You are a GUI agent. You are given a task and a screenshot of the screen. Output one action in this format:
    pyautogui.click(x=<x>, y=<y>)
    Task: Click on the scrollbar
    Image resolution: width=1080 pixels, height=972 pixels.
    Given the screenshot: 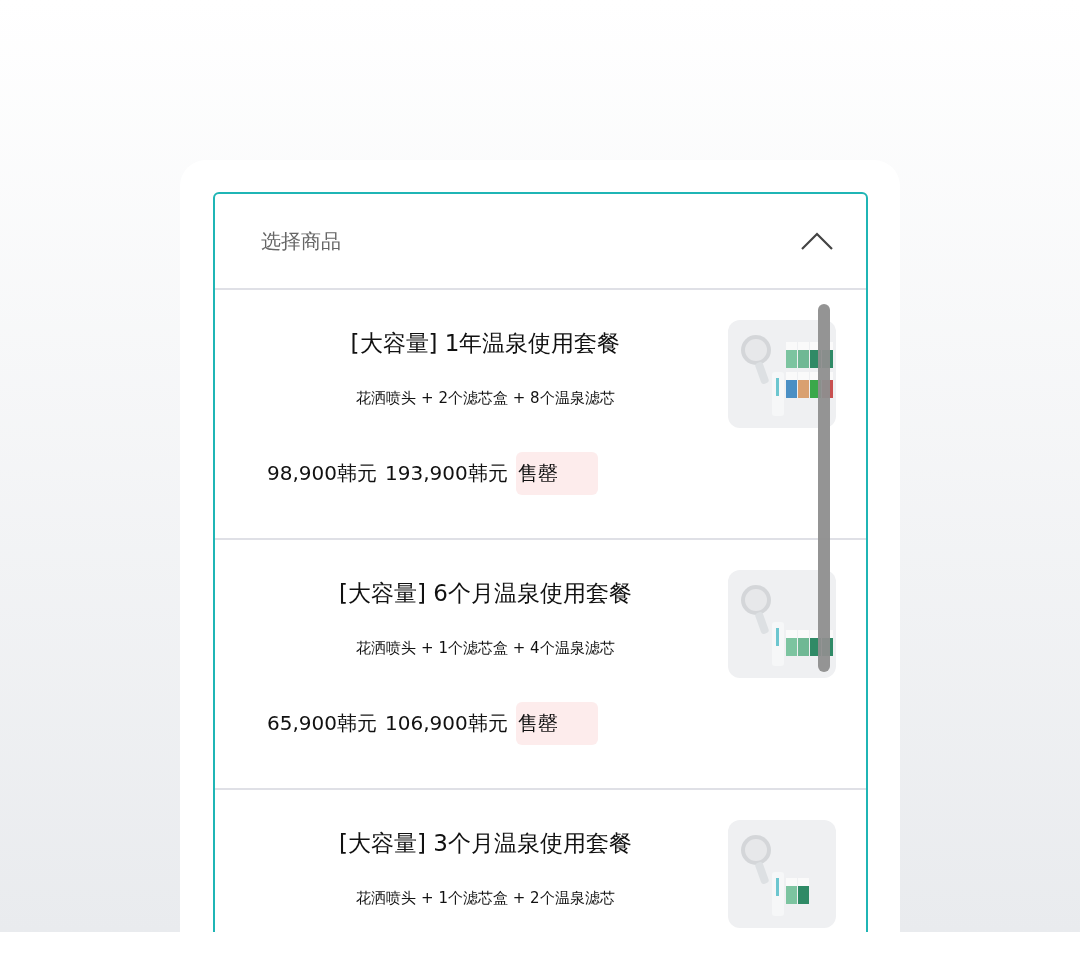 What is the action you would take?
    pyautogui.click(x=824, y=488)
    